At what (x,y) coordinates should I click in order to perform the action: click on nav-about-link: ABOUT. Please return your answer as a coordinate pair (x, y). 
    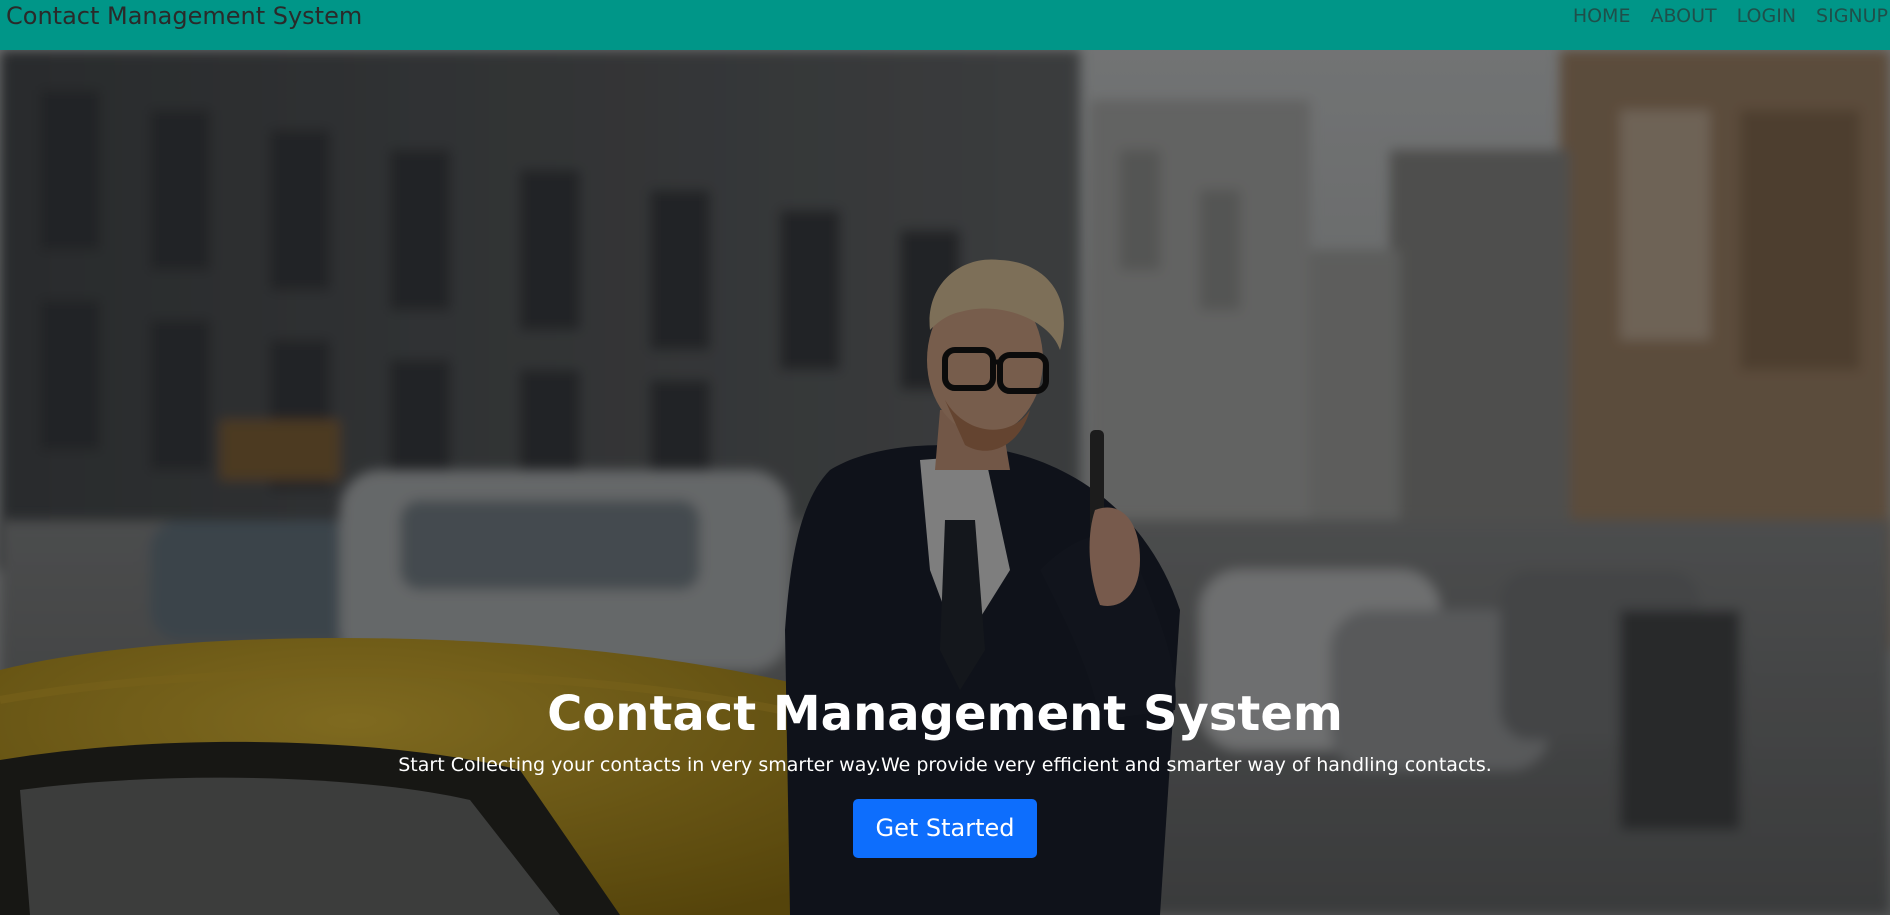
    Looking at the image, I should click on (1683, 16).